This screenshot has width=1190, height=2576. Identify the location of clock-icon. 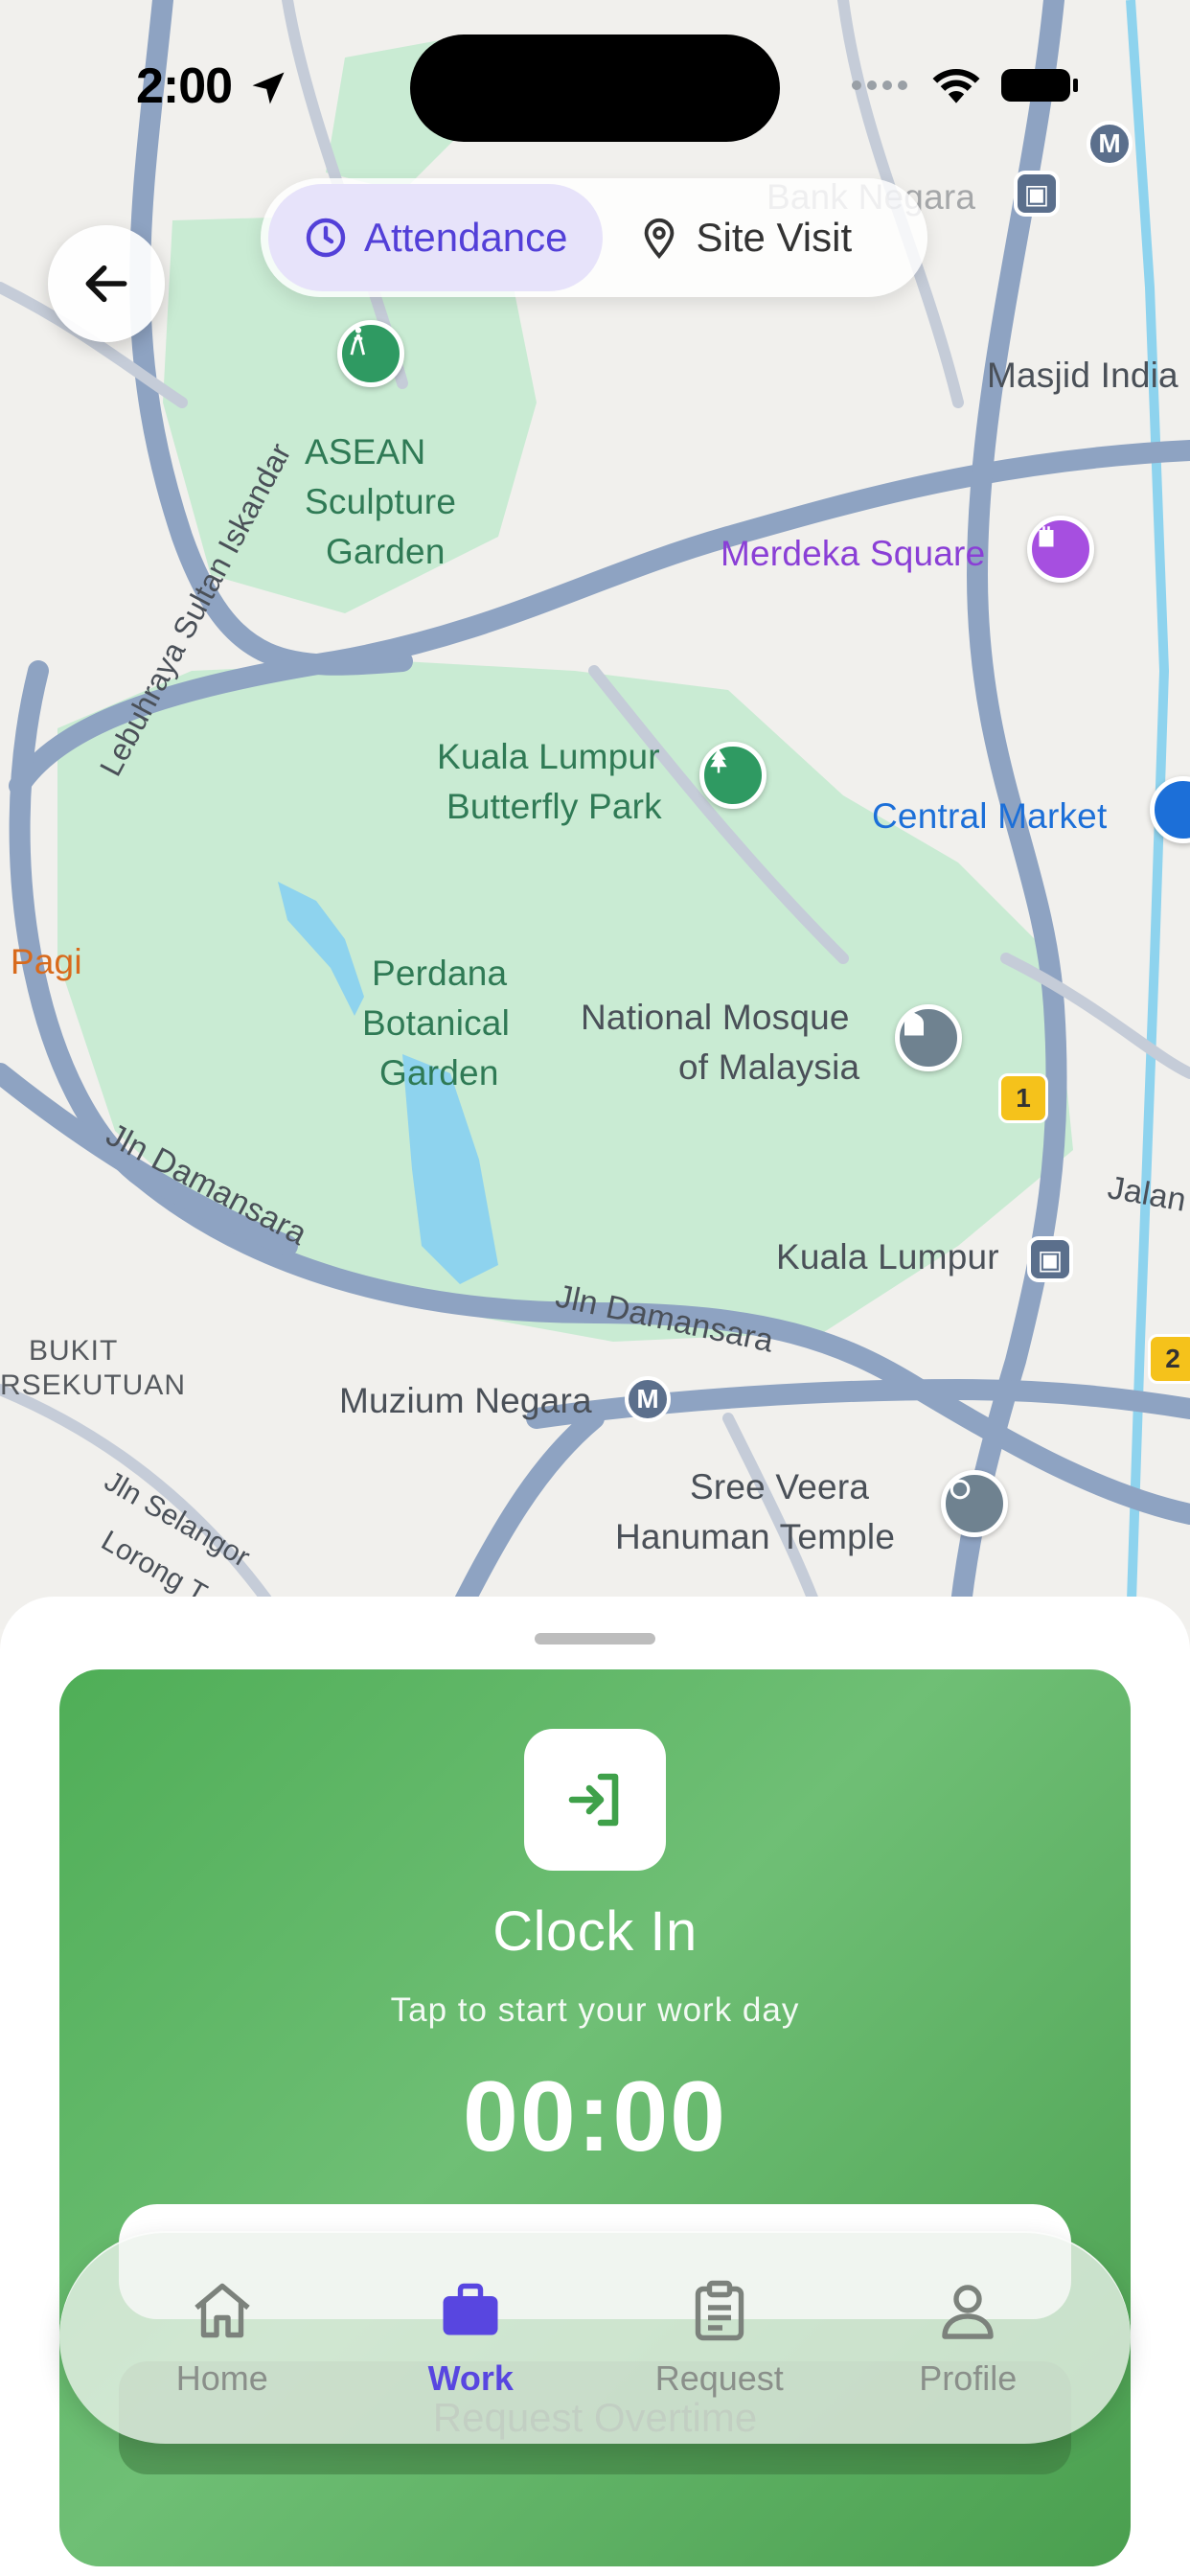
(326, 238).